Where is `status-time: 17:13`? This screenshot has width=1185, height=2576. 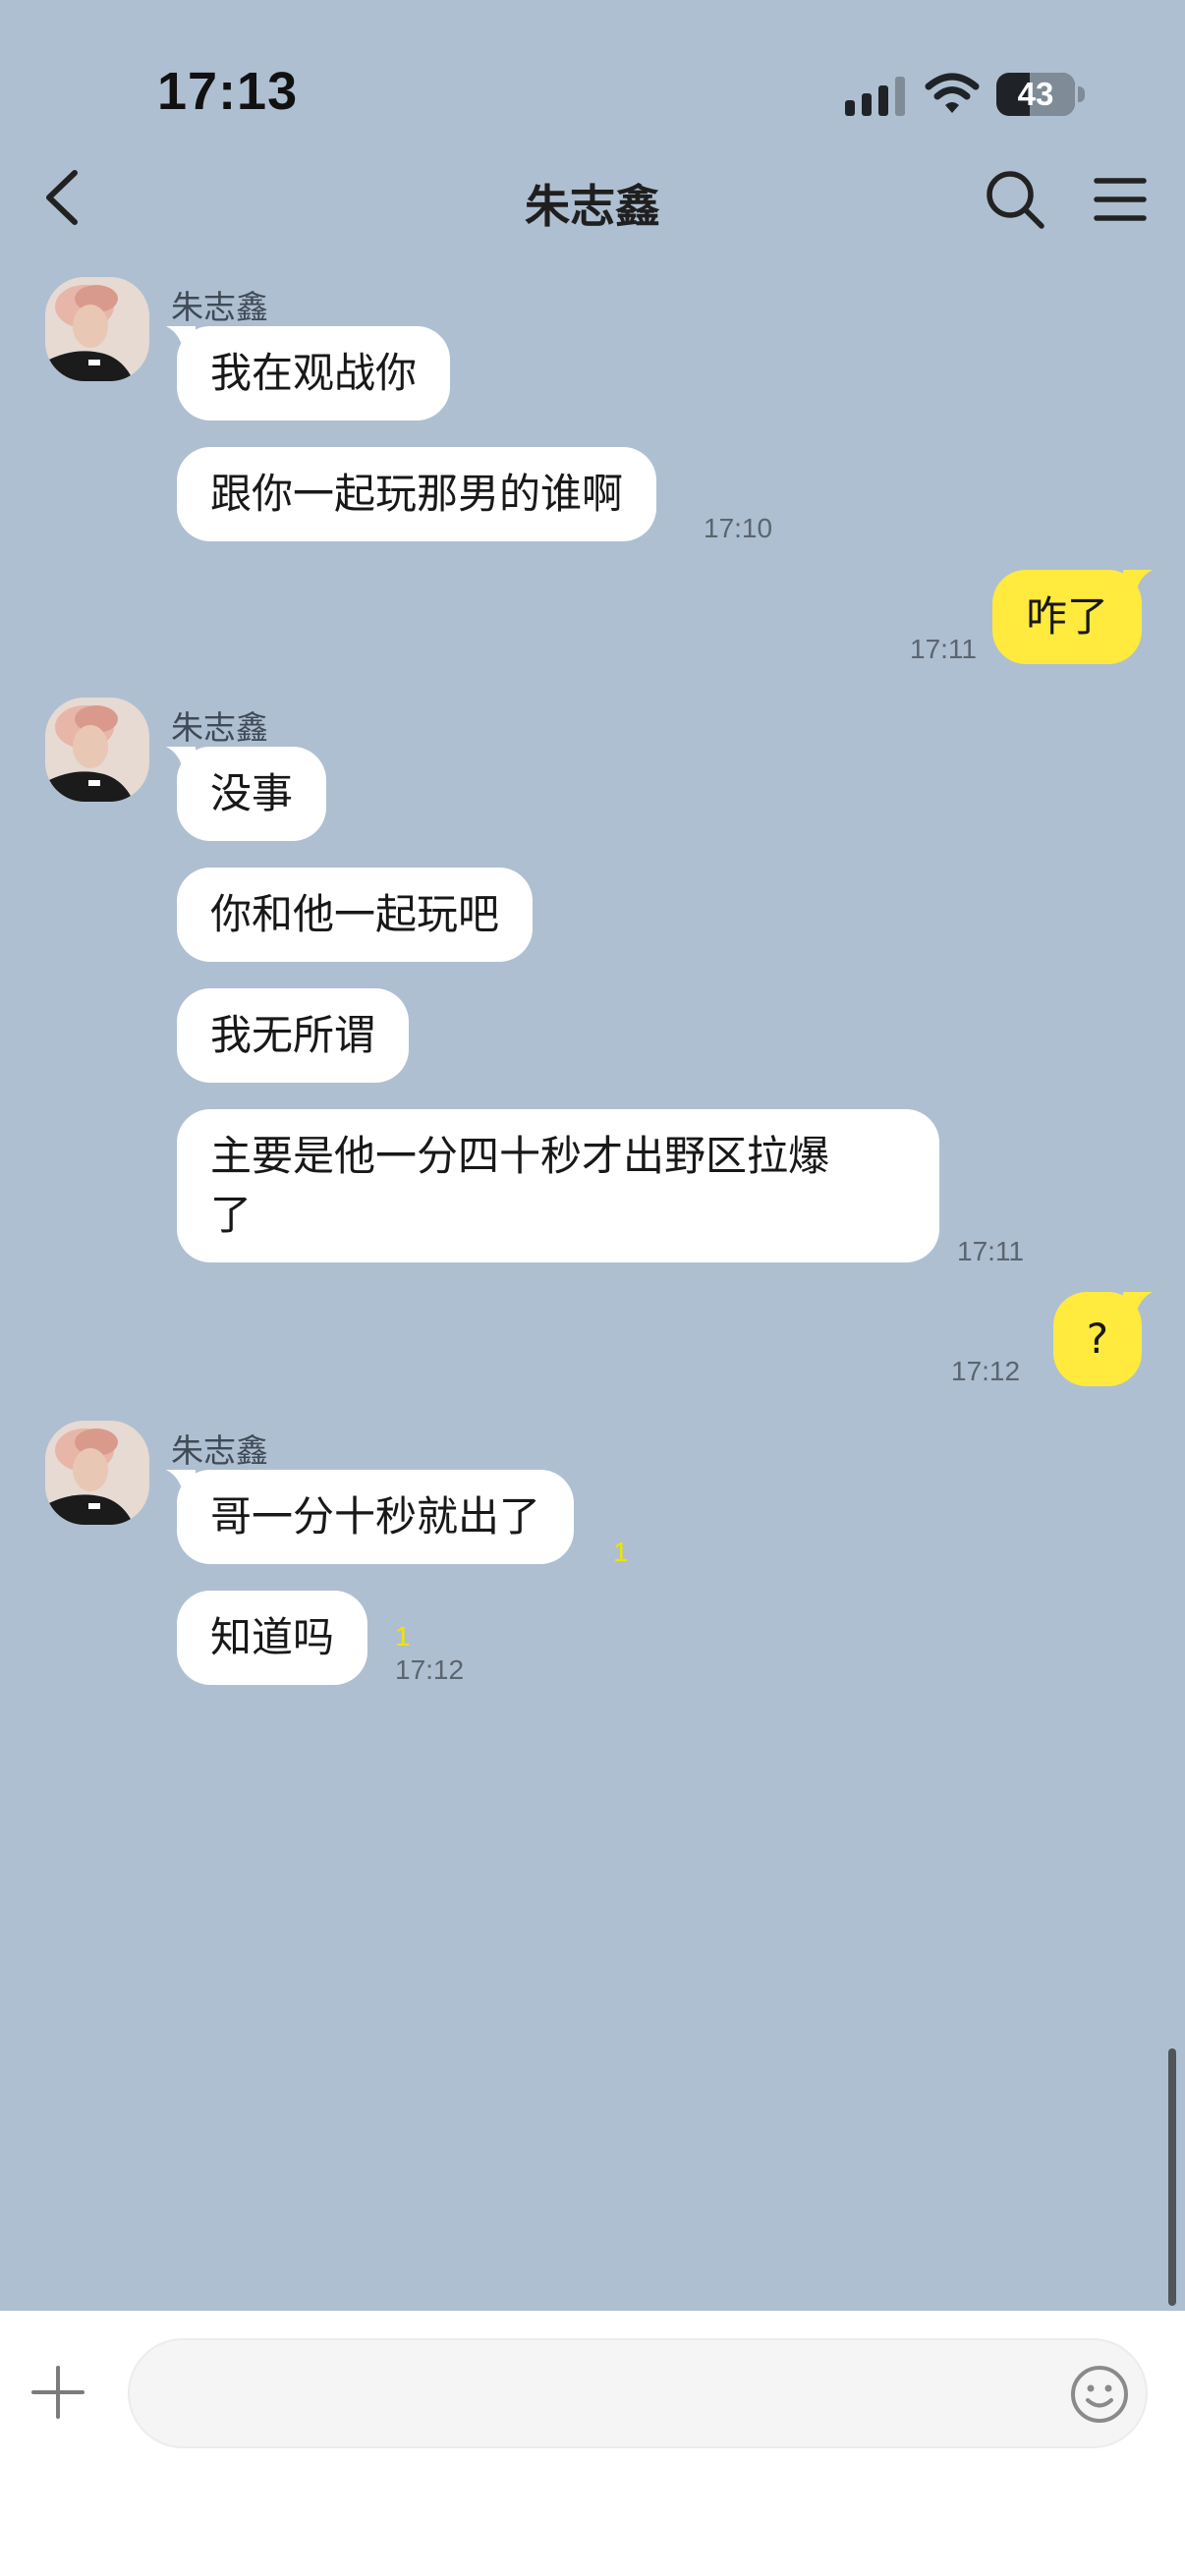
status-time: 17:13 is located at coordinates (228, 91).